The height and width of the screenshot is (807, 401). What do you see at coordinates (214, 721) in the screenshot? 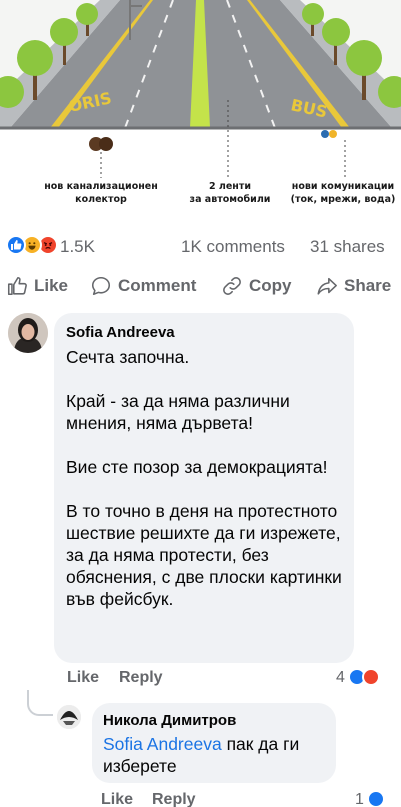
I see `comment-author: Никола Димитров` at bounding box center [214, 721].